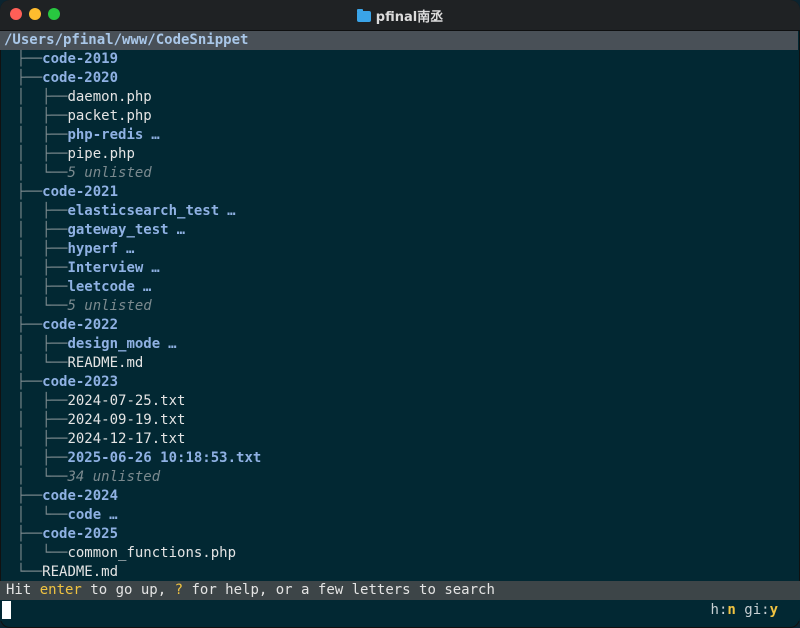 This screenshot has height=628, width=800. Describe the element at coordinates (80, 325) in the screenshot. I see `tree-entry-name: code-2022` at that location.